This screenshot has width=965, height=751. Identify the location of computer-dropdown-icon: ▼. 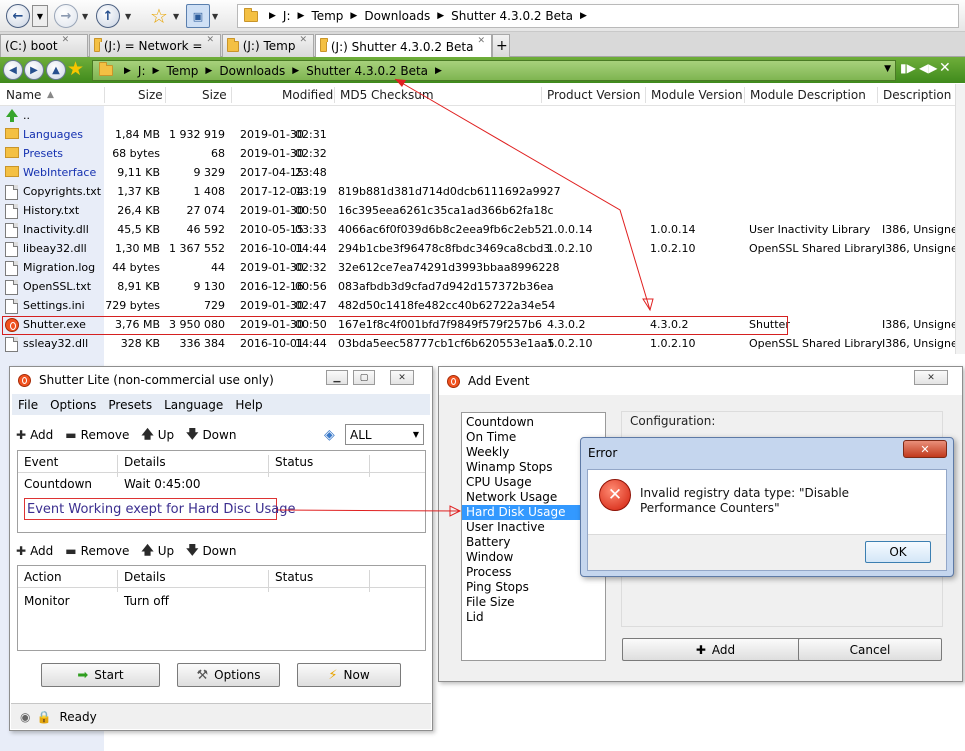
(215, 16).